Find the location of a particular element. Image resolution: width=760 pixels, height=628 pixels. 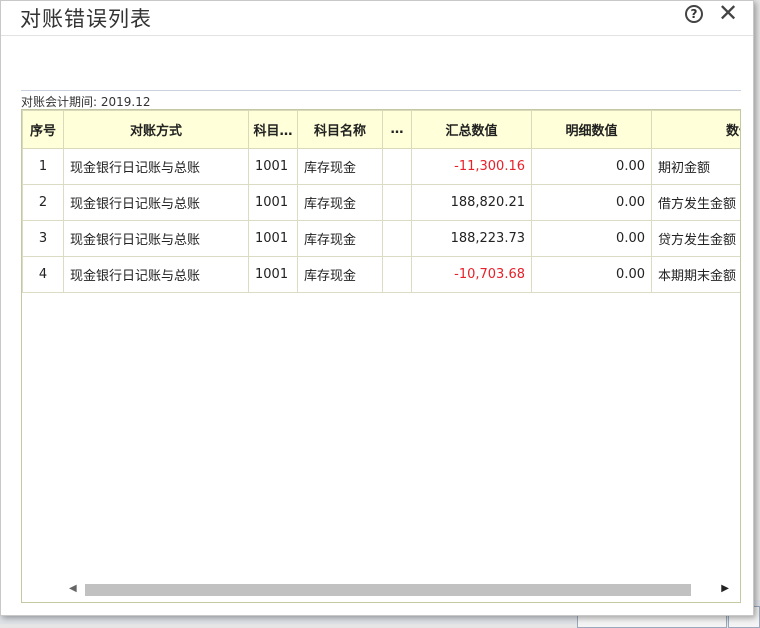

separator-line is located at coordinates (381, 90).